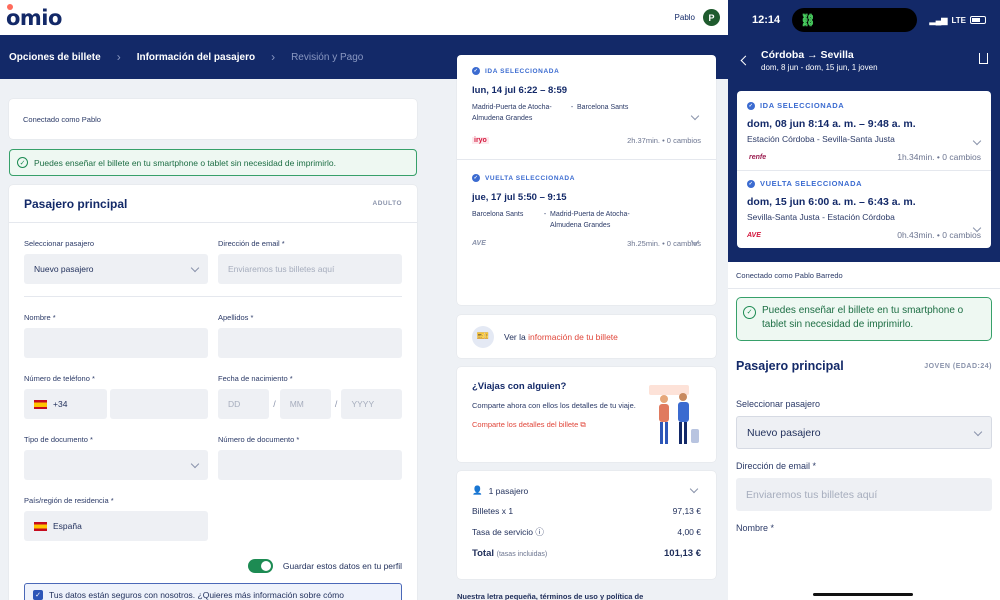  I want to click on clock: 12:14, so click(766, 20).